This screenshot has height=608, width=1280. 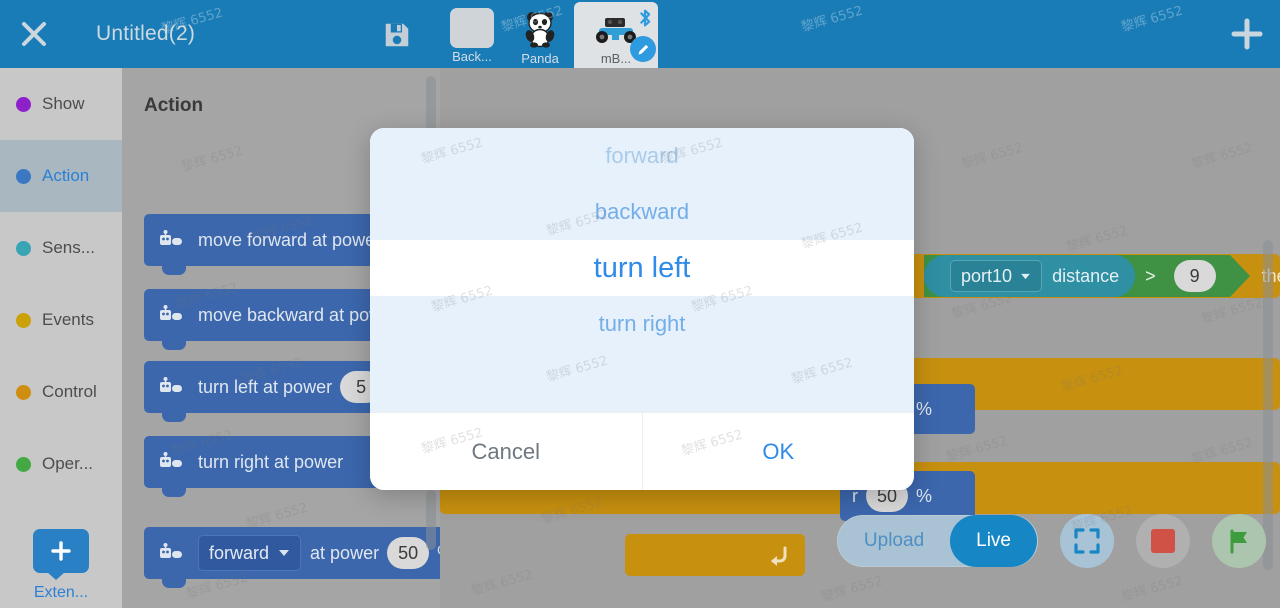 I want to click on dialog-action-row: Cancel OK, so click(x=642, y=451).